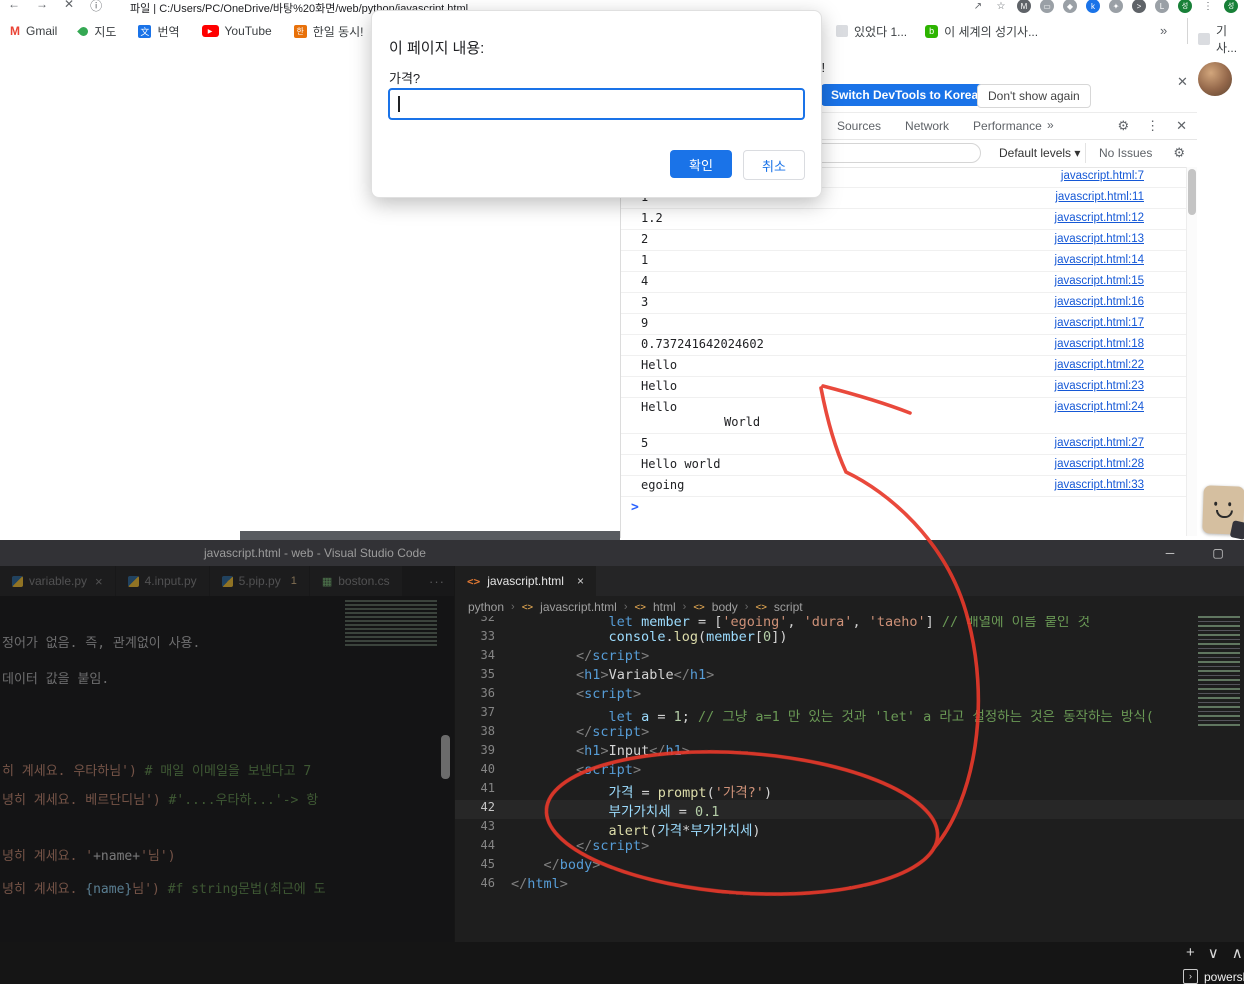 The image size is (1244, 984). What do you see at coordinates (615, 810) in the screenshot?
I see `code-text: 부가가치세 = 0.1` at bounding box center [615, 810].